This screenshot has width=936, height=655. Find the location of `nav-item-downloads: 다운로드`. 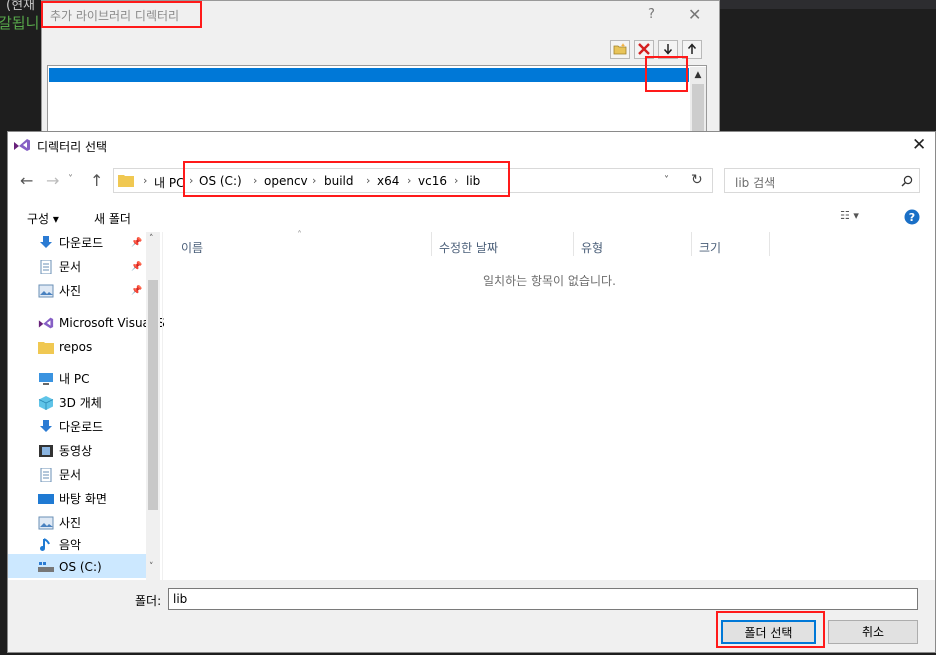

nav-item-downloads: 다운로드 is located at coordinates (83, 427).